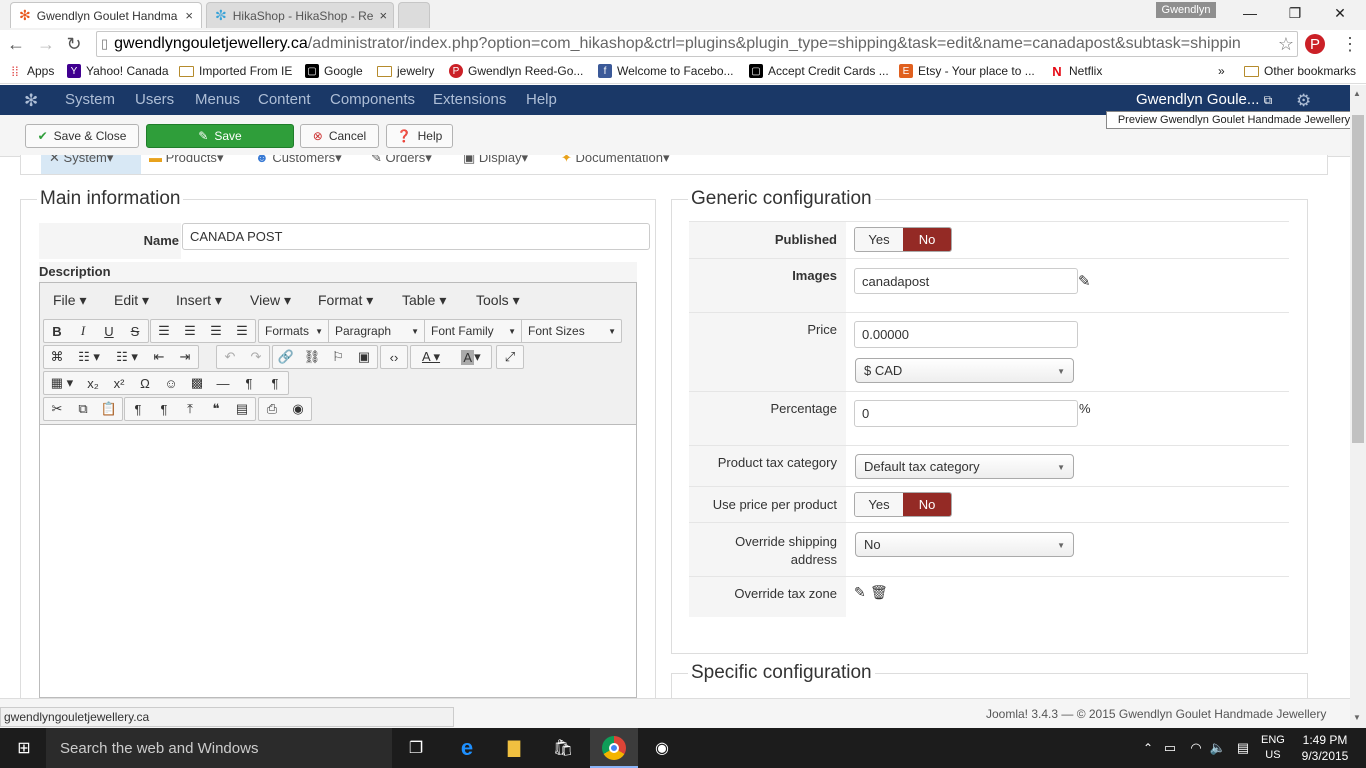 The width and height of the screenshot is (1366, 768). What do you see at coordinates (1243, 748) in the screenshot?
I see `notifications-icon: ▤` at bounding box center [1243, 748].